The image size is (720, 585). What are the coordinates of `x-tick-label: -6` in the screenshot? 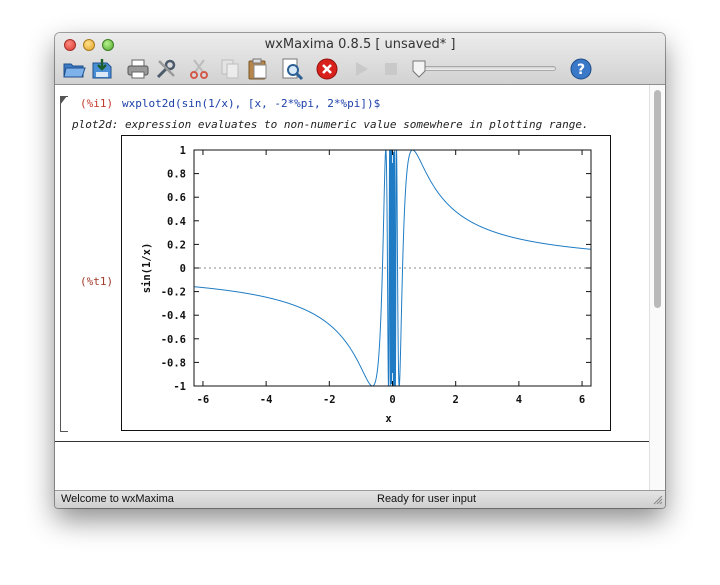 It's located at (203, 400).